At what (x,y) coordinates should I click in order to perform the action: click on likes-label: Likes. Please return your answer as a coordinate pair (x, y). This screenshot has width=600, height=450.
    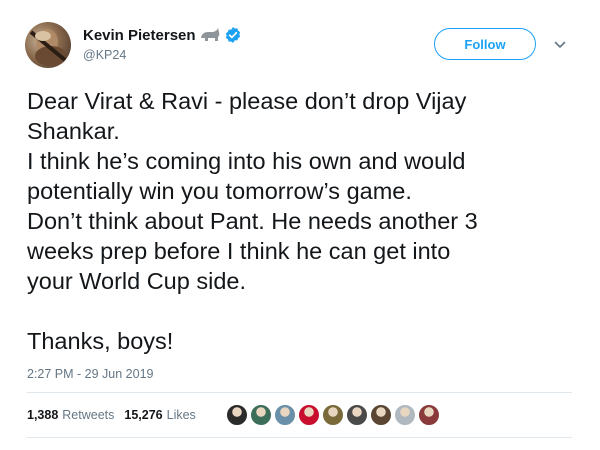
    Looking at the image, I should click on (181, 415).